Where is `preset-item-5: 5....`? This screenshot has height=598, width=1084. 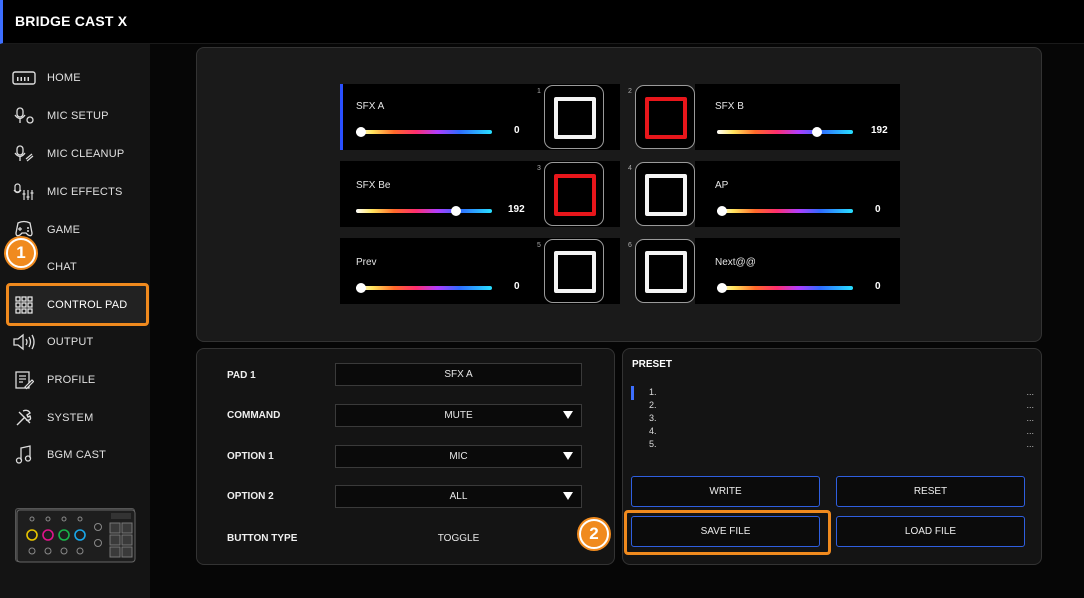 preset-item-5: 5.... is located at coordinates (841, 445).